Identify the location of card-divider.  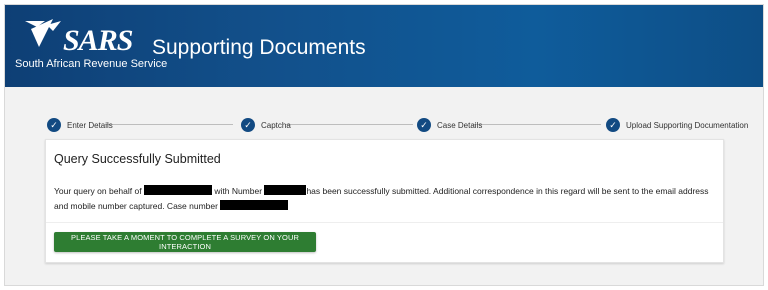
(384, 222).